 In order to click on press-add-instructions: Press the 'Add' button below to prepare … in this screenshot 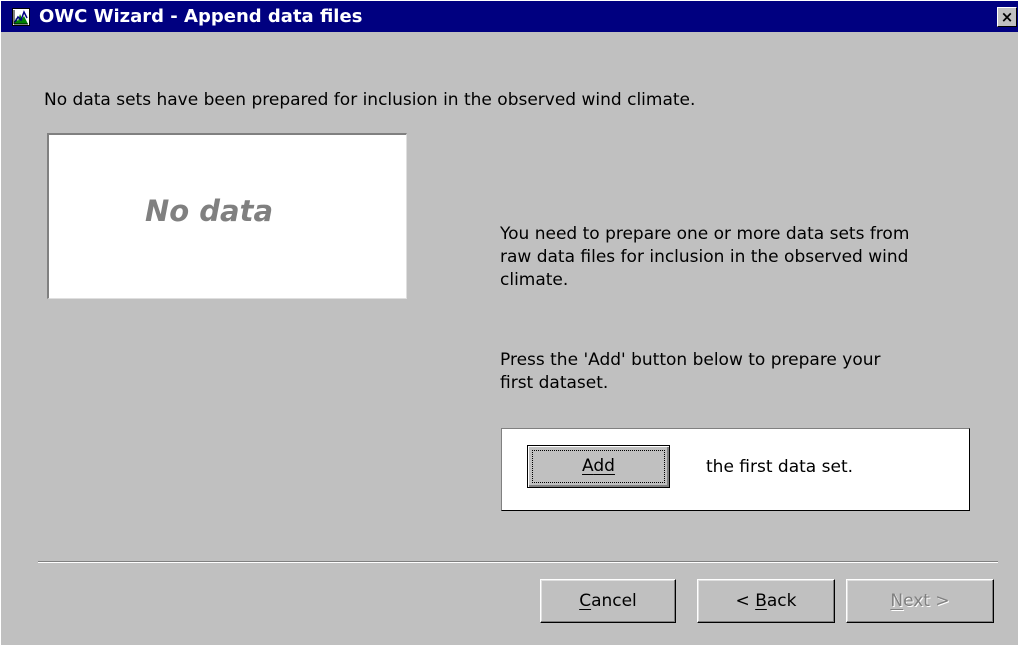, I will do `click(690, 371)`.